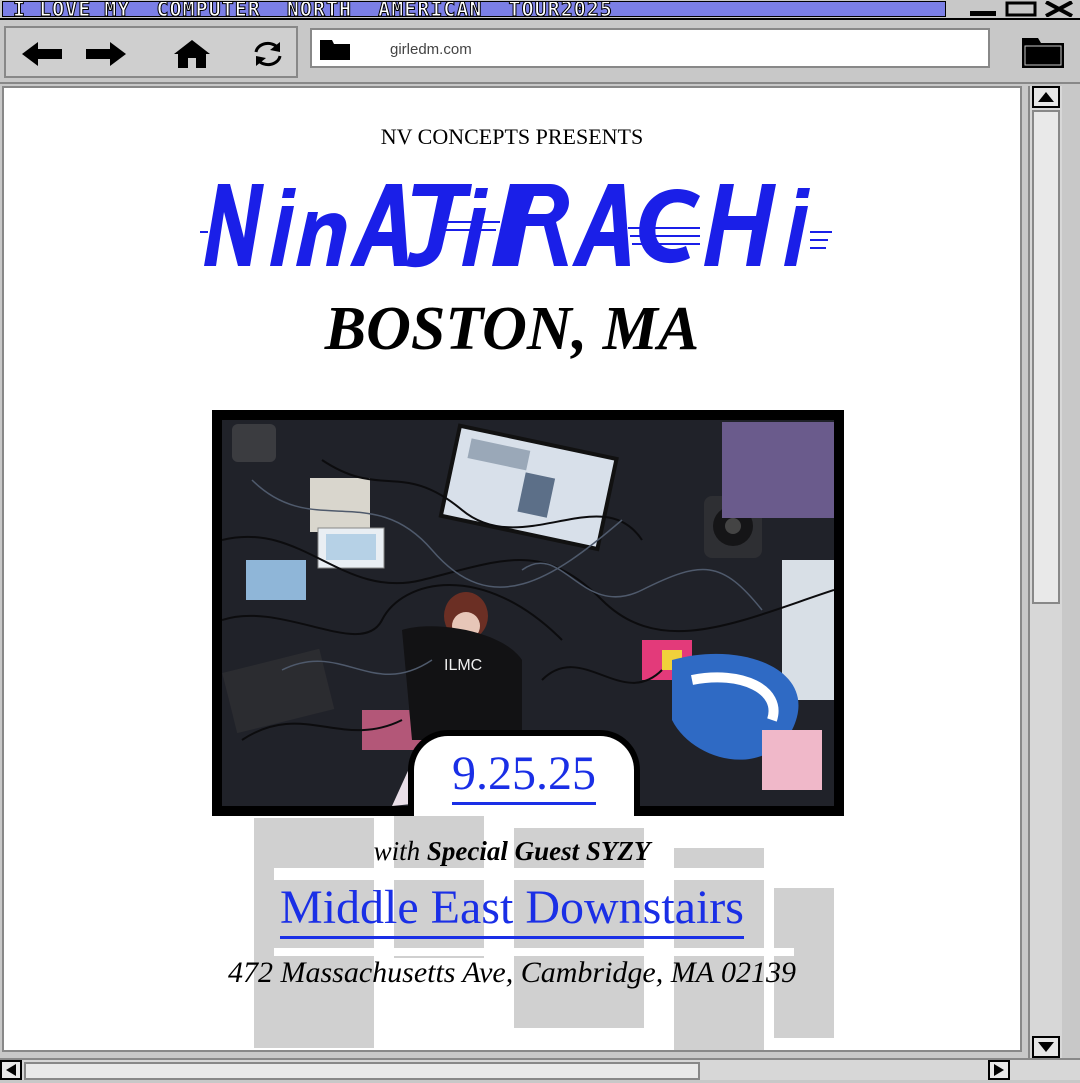 The width and height of the screenshot is (1080, 1083). I want to click on minimize-button, so click(983, 9).